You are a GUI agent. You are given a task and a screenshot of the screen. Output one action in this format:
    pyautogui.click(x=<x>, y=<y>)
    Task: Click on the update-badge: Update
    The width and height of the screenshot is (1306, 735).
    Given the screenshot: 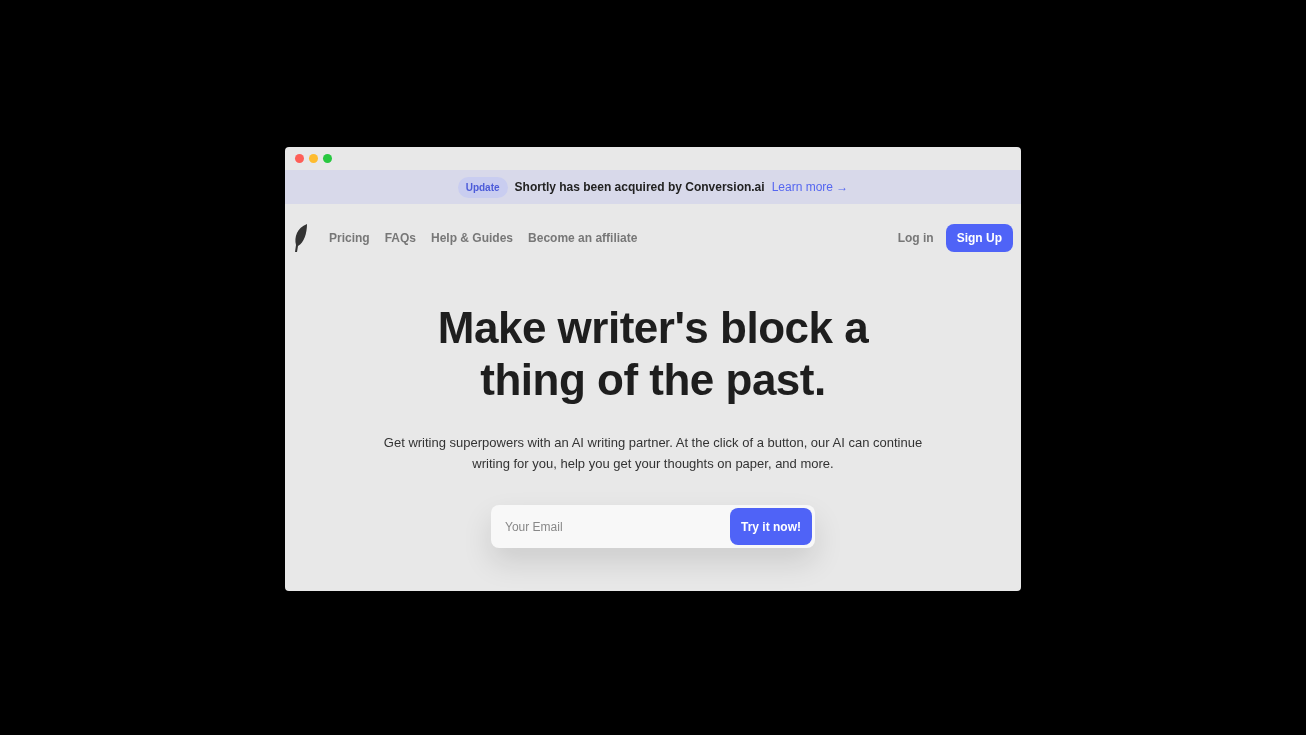 What is the action you would take?
    pyautogui.click(x=482, y=187)
    